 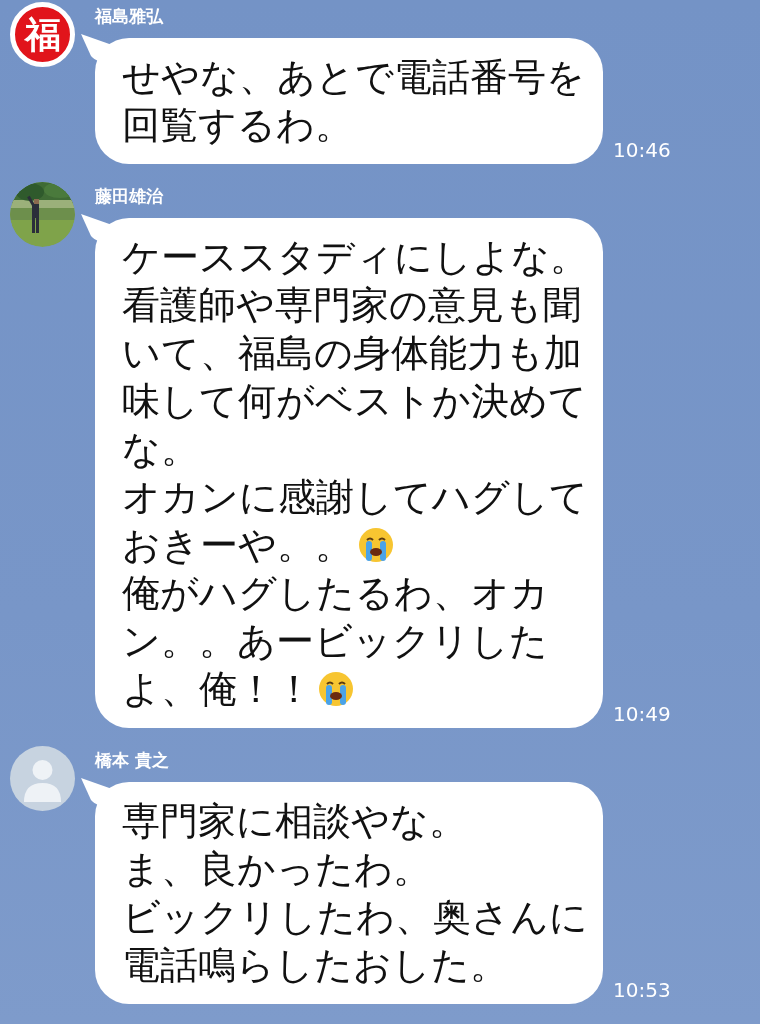 I want to click on message-text: せやな、あとで電話番号を, so click(x=353, y=77).